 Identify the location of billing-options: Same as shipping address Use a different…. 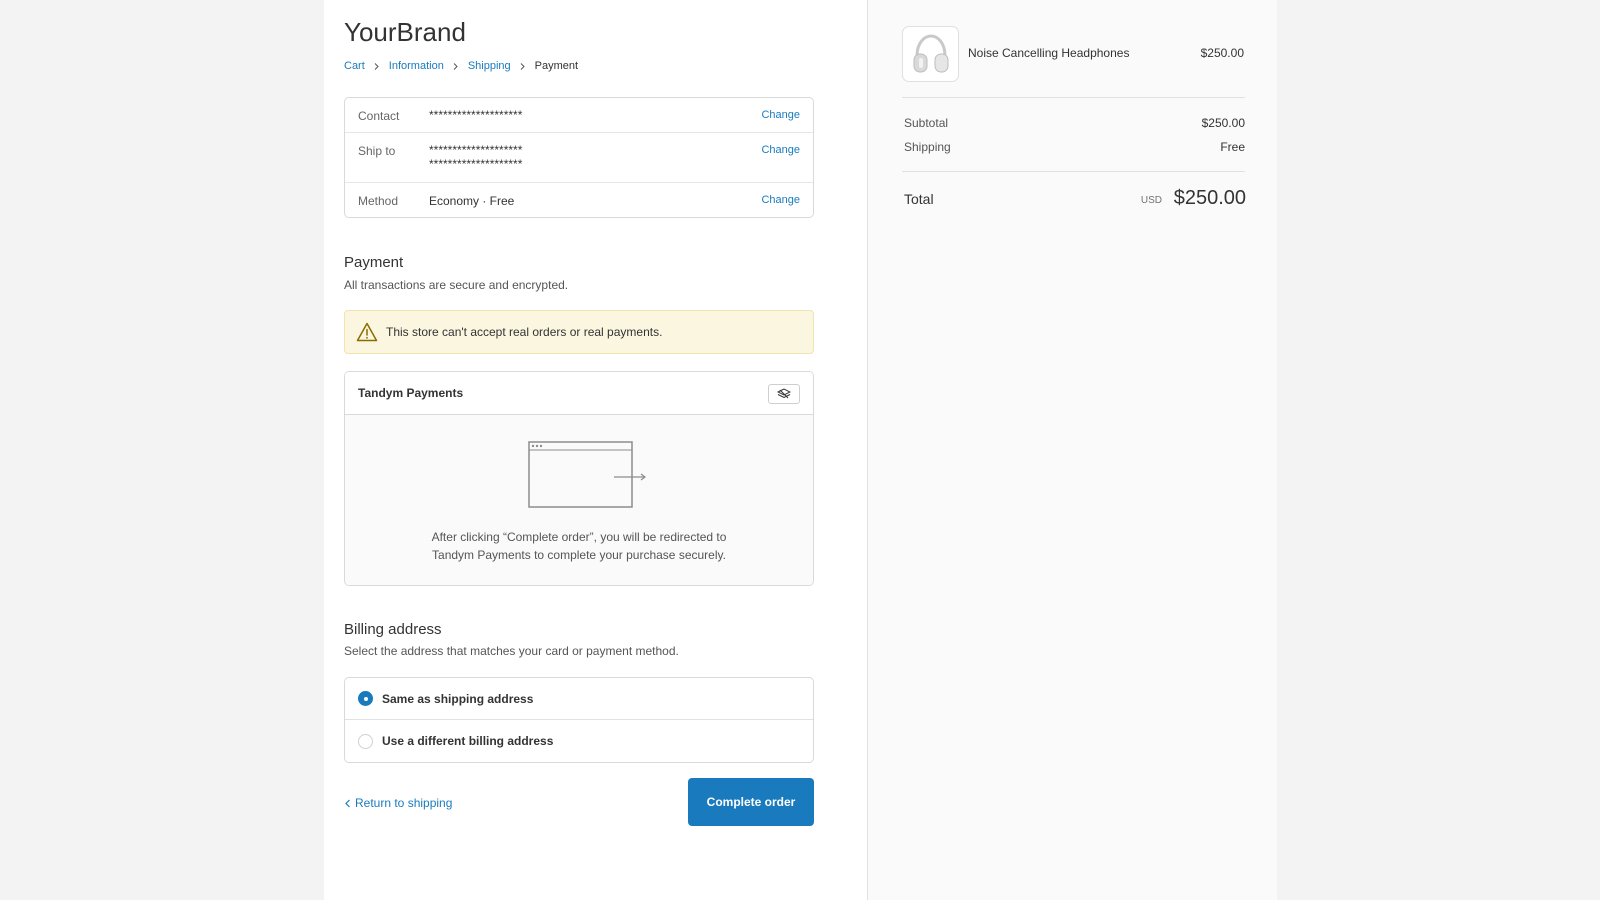
(579, 720).